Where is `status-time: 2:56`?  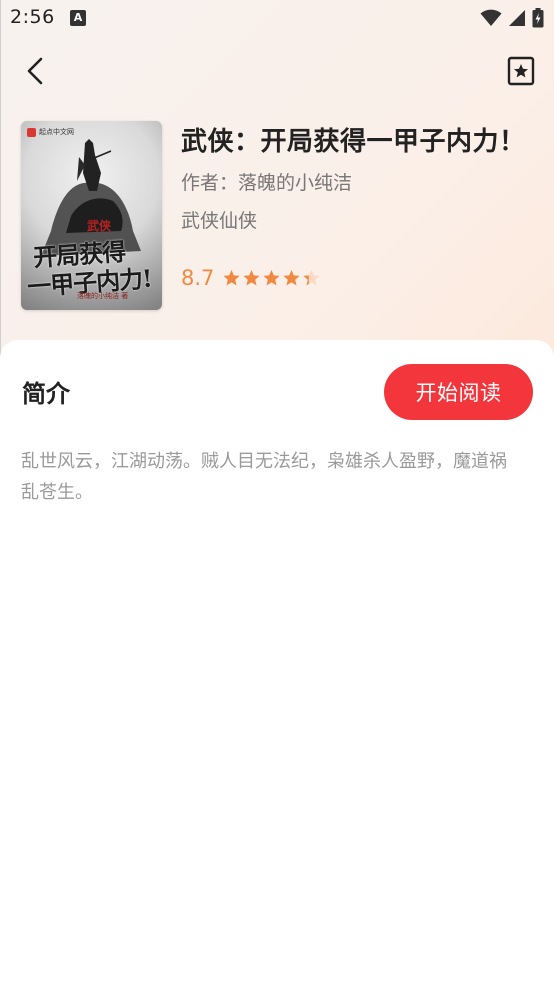 status-time: 2:56 is located at coordinates (32, 17).